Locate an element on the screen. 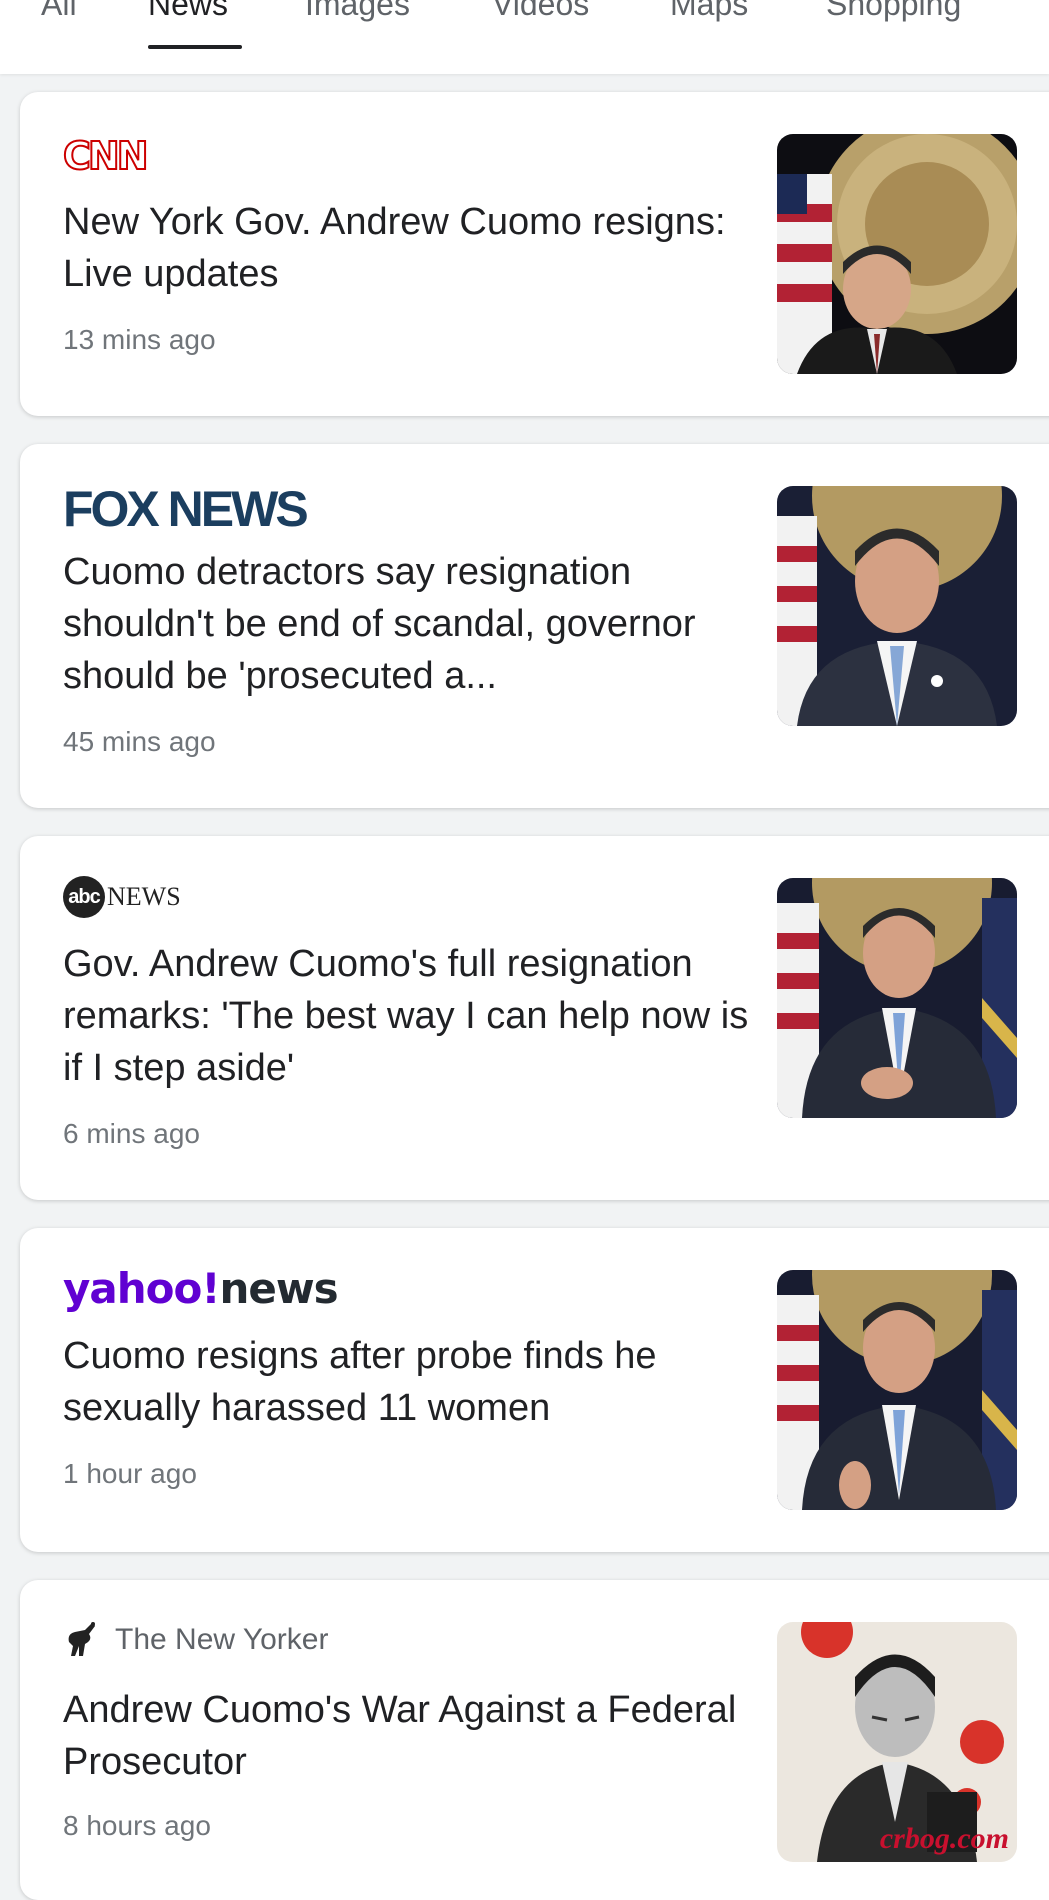  thumbnail-watermark: crbog.com is located at coordinates (944, 1838).